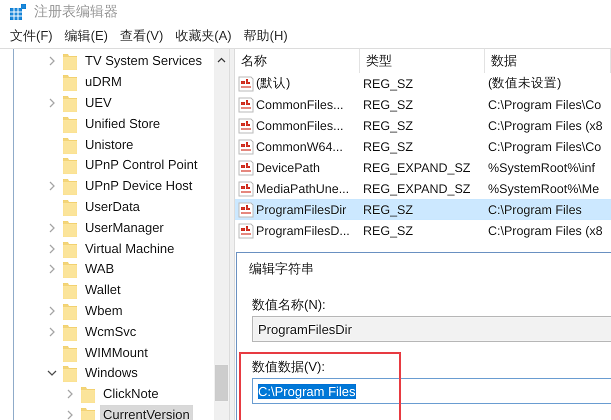 The image size is (611, 420). What do you see at coordinates (142, 36) in the screenshot?
I see `menu-item: 查看(V)` at bounding box center [142, 36].